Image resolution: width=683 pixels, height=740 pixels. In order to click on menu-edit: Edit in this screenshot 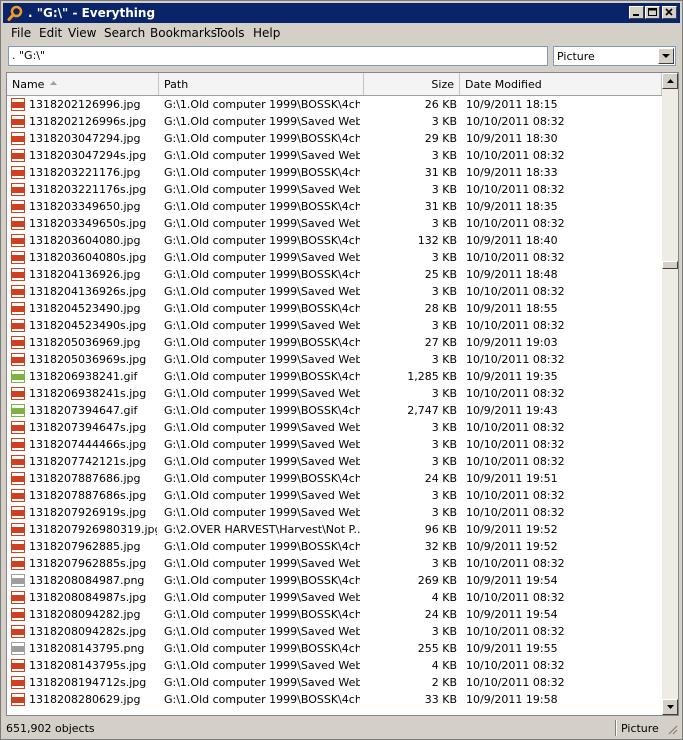, I will do `click(50, 33)`.